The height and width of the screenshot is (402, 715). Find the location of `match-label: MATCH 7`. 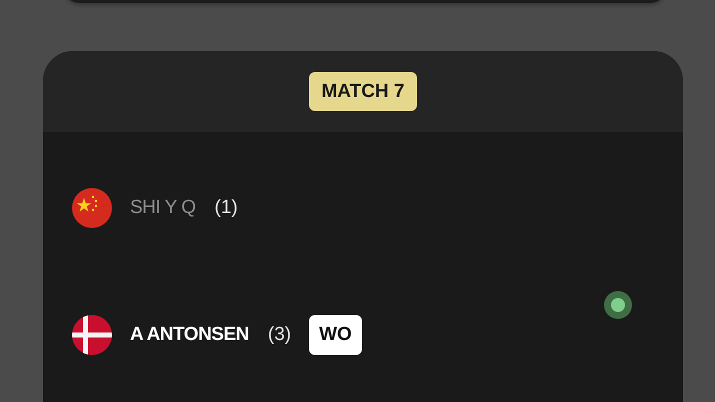

match-label: MATCH 7 is located at coordinates (363, 91).